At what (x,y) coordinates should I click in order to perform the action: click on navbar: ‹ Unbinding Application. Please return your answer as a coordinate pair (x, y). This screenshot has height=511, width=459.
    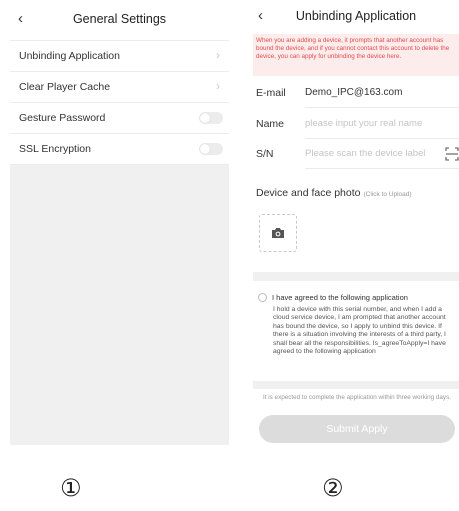
    Looking at the image, I should click on (356, 17).